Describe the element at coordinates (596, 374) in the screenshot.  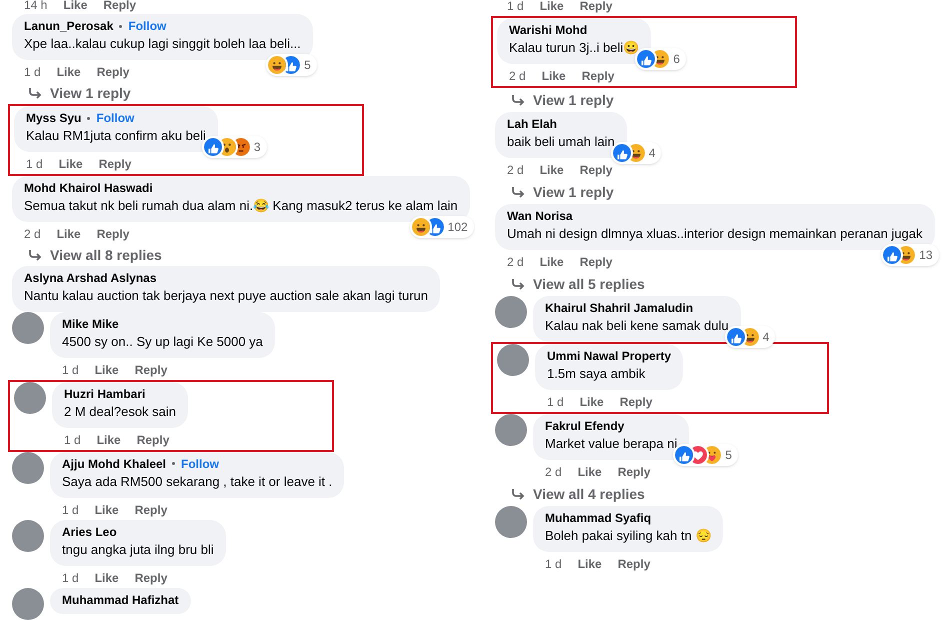
I see `comment-text: 1.5m saya ambik` at that location.